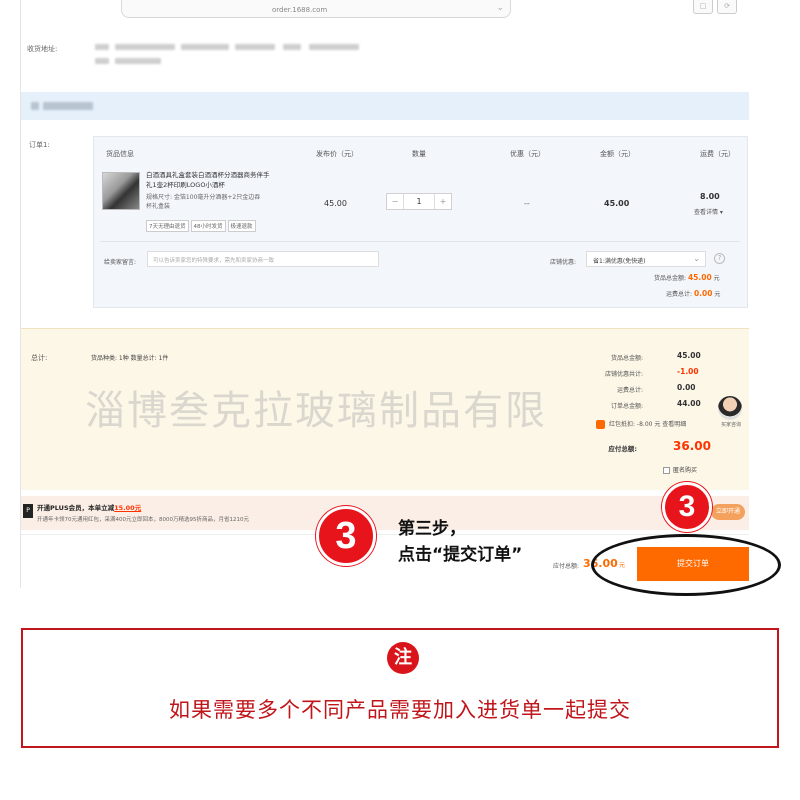 The width and height of the screenshot is (800, 800). I want to click on plus-icon: +, so click(443, 201).